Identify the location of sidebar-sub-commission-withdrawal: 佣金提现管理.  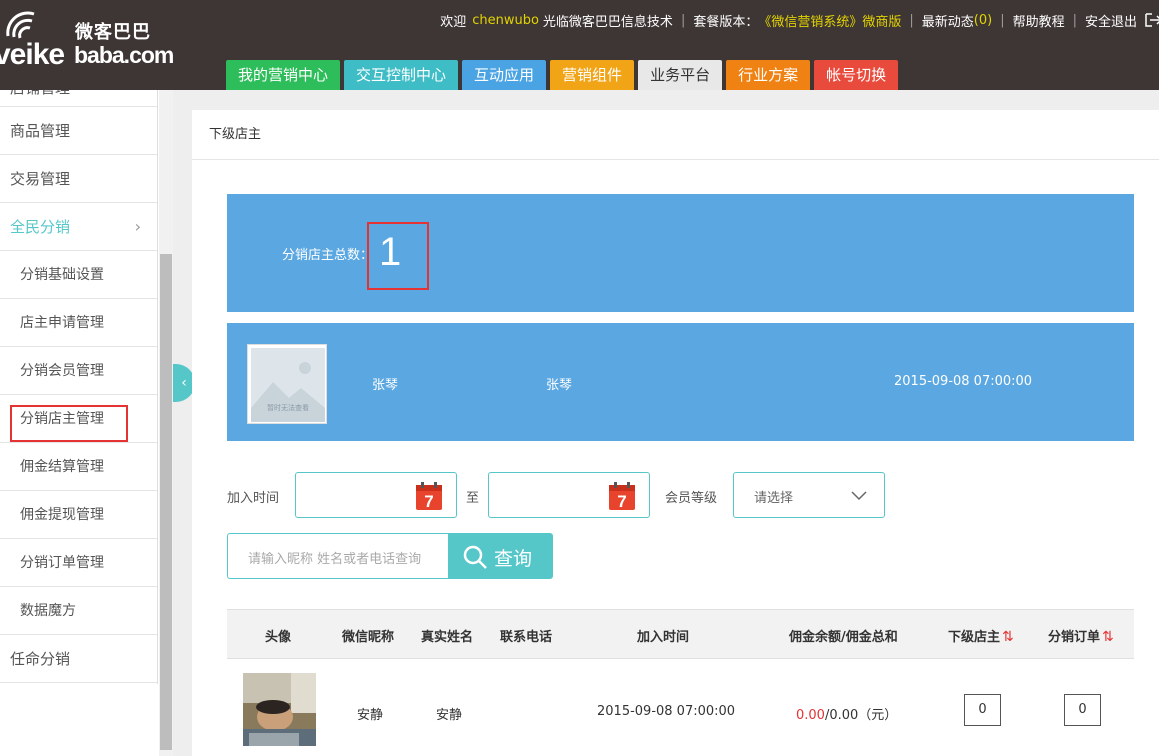
(78, 515).